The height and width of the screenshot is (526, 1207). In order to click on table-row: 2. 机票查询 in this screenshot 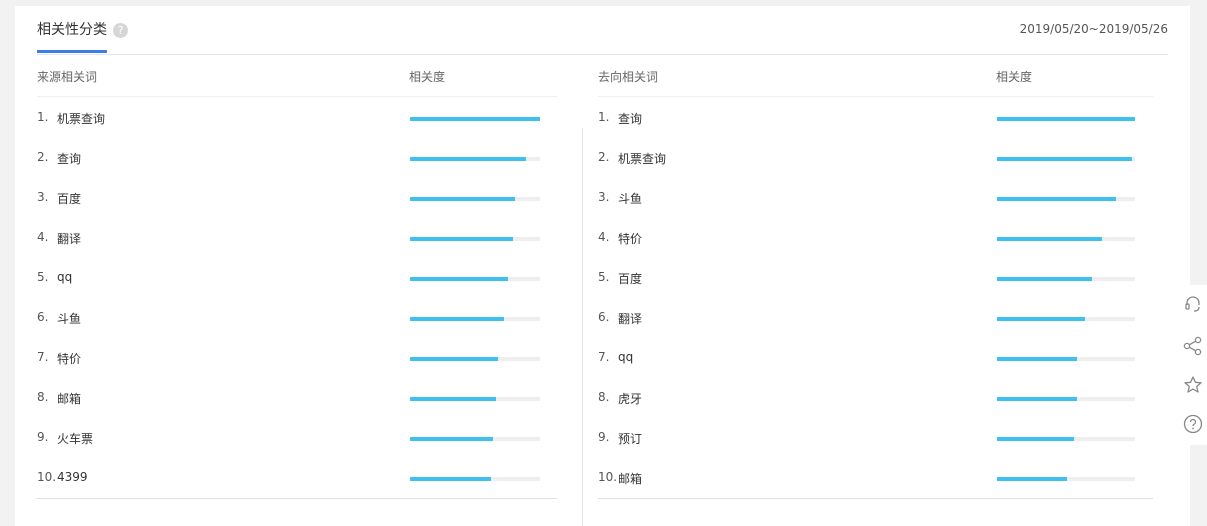, I will do `click(875, 157)`.